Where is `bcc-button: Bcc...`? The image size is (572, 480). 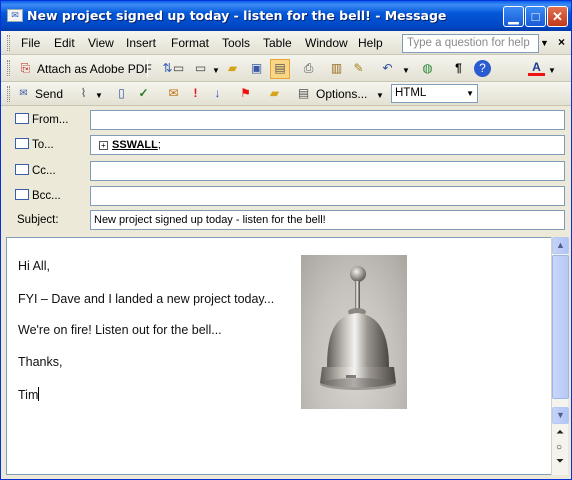
bcc-button: Bcc... is located at coordinates (49, 196).